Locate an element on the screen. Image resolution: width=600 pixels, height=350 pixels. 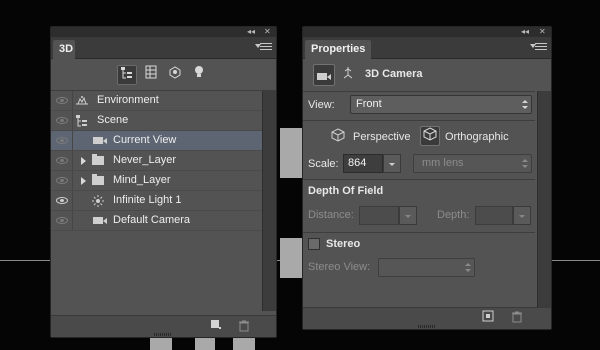
scene-coordinates-icon is located at coordinates (348, 75).